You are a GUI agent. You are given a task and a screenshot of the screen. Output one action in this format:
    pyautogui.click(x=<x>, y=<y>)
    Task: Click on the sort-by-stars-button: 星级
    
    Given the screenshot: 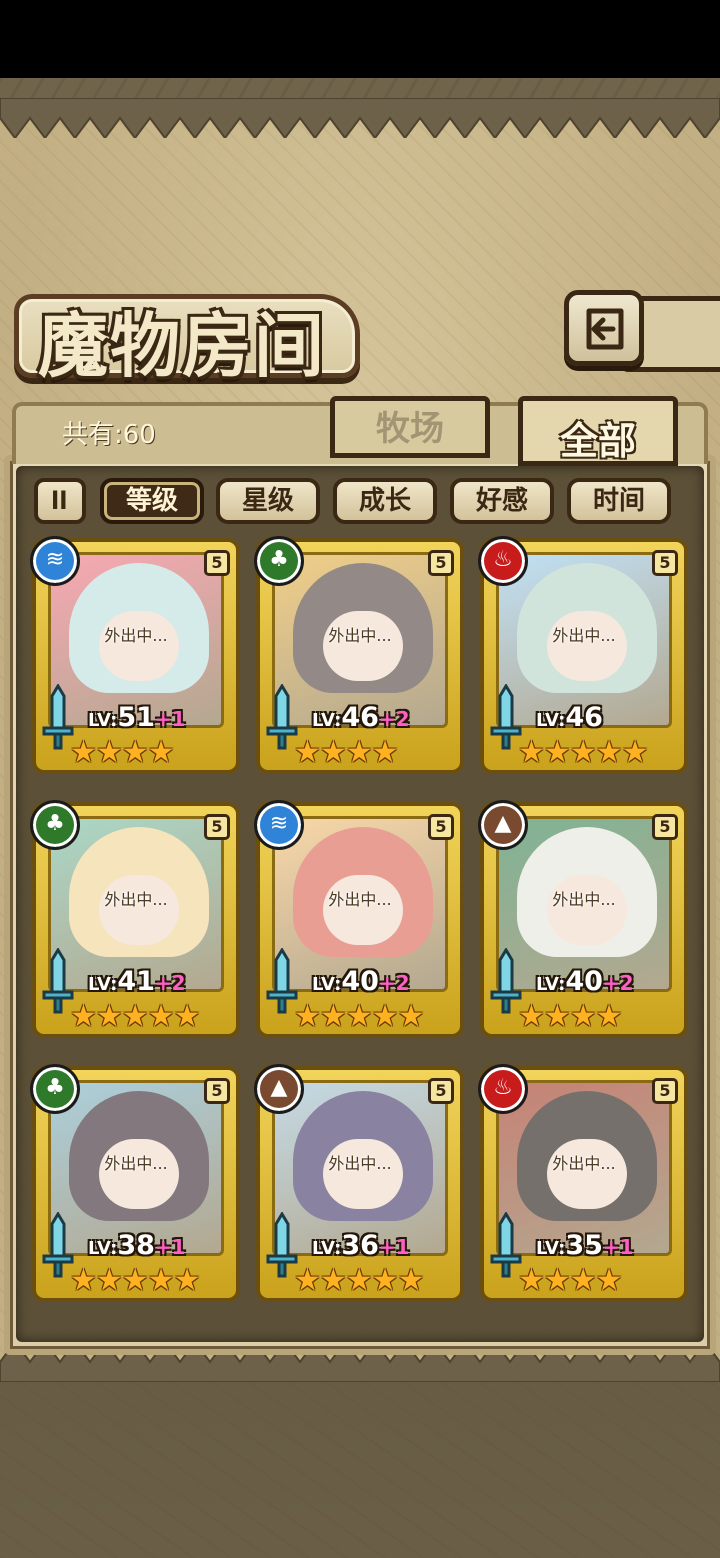 What is the action you would take?
    pyautogui.click(x=268, y=501)
    